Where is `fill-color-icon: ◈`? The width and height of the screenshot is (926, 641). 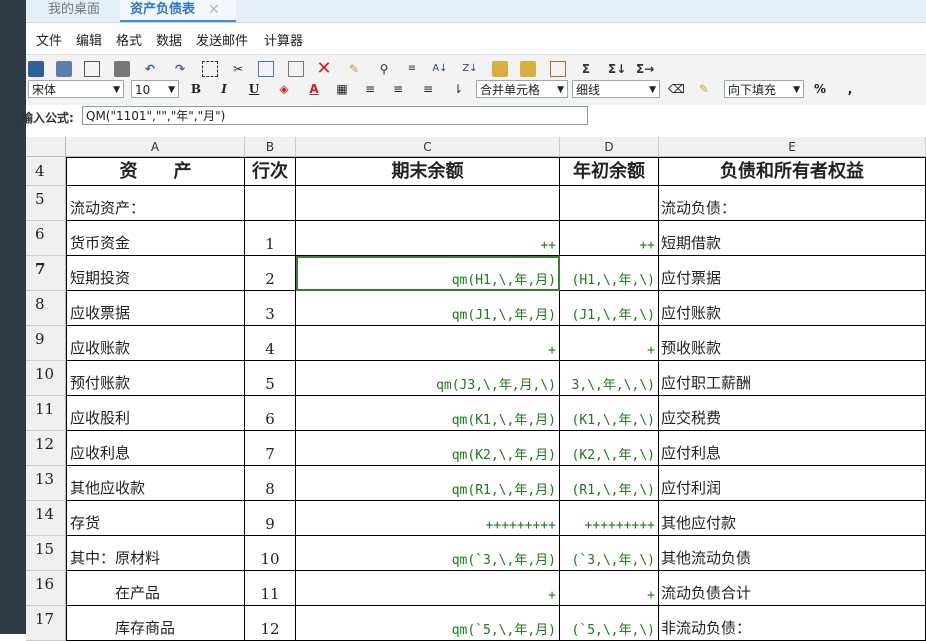
fill-color-icon: ◈ is located at coordinates (284, 89).